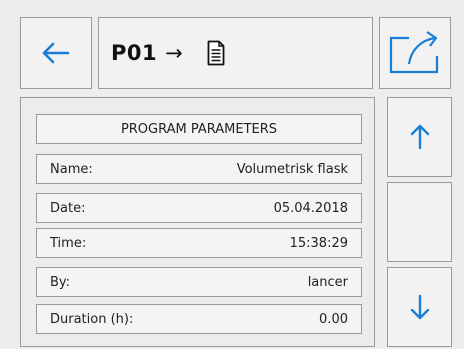  Describe the element at coordinates (199, 243) in the screenshot. I see `field-row-time: Time: 15:38:29` at that location.